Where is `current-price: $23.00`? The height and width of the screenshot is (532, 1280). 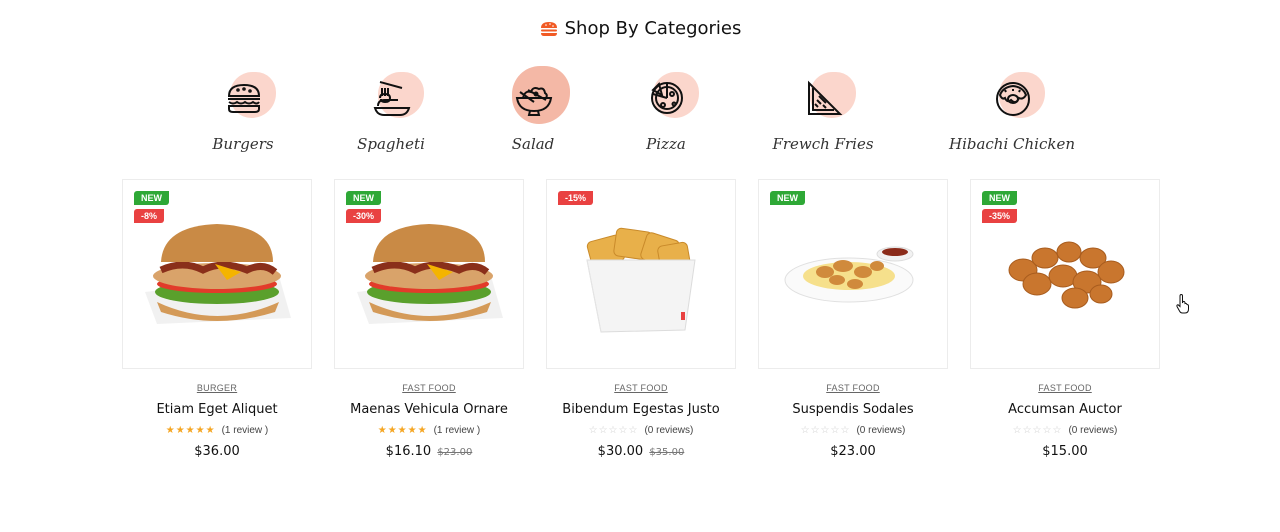 current-price: $23.00 is located at coordinates (853, 451).